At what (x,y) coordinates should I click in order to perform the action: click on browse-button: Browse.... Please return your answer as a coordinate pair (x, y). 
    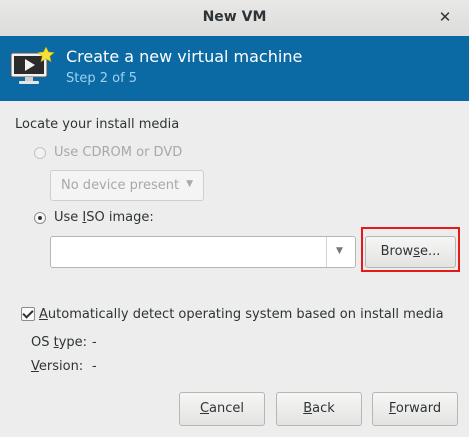
    Looking at the image, I should click on (410, 252).